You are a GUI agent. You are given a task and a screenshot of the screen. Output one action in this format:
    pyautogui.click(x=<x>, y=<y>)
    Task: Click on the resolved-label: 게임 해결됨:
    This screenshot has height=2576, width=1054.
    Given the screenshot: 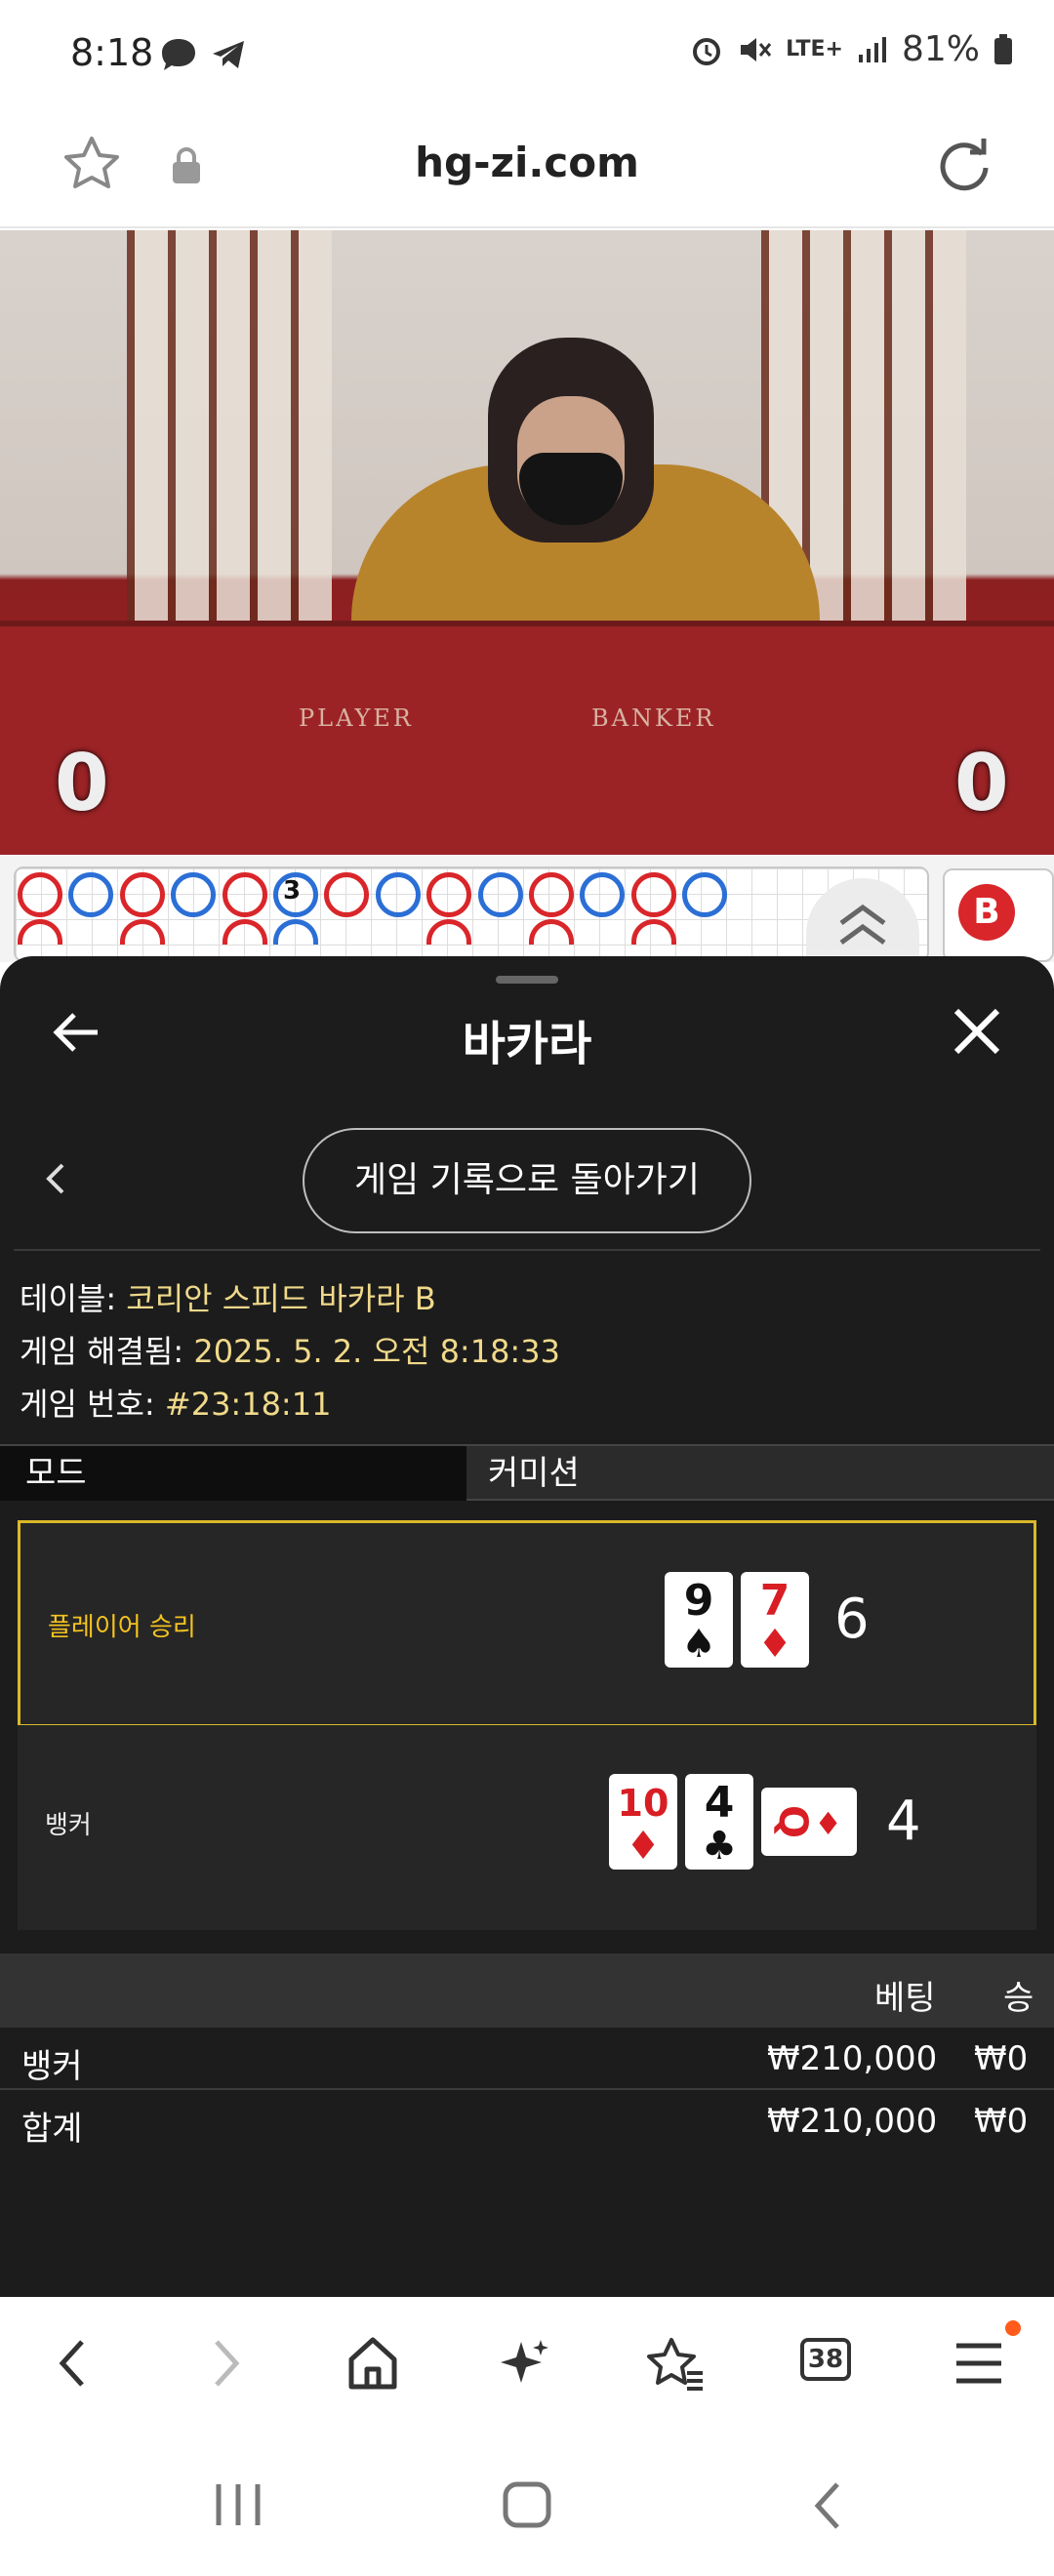 What is the action you would take?
    pyautogui.click(x=102, y=1351)
    